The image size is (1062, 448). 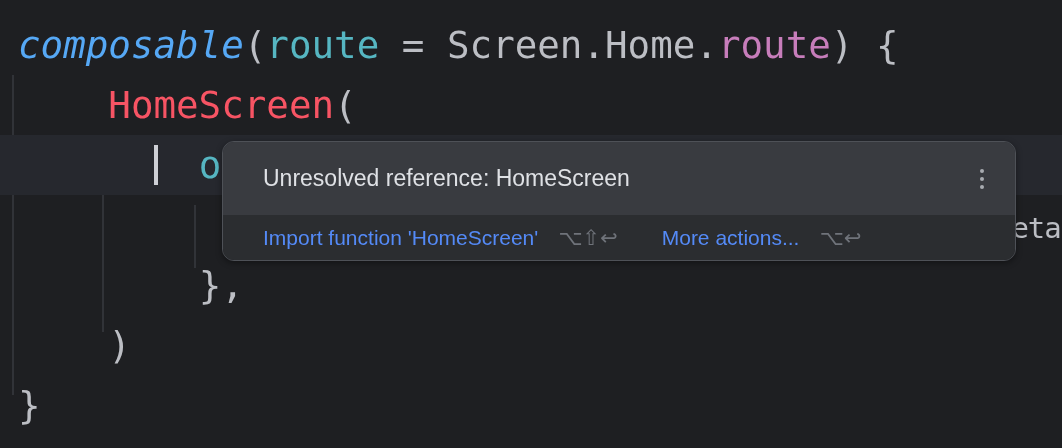 I want to click on code-text: ) {, so click(x=864, y=45).